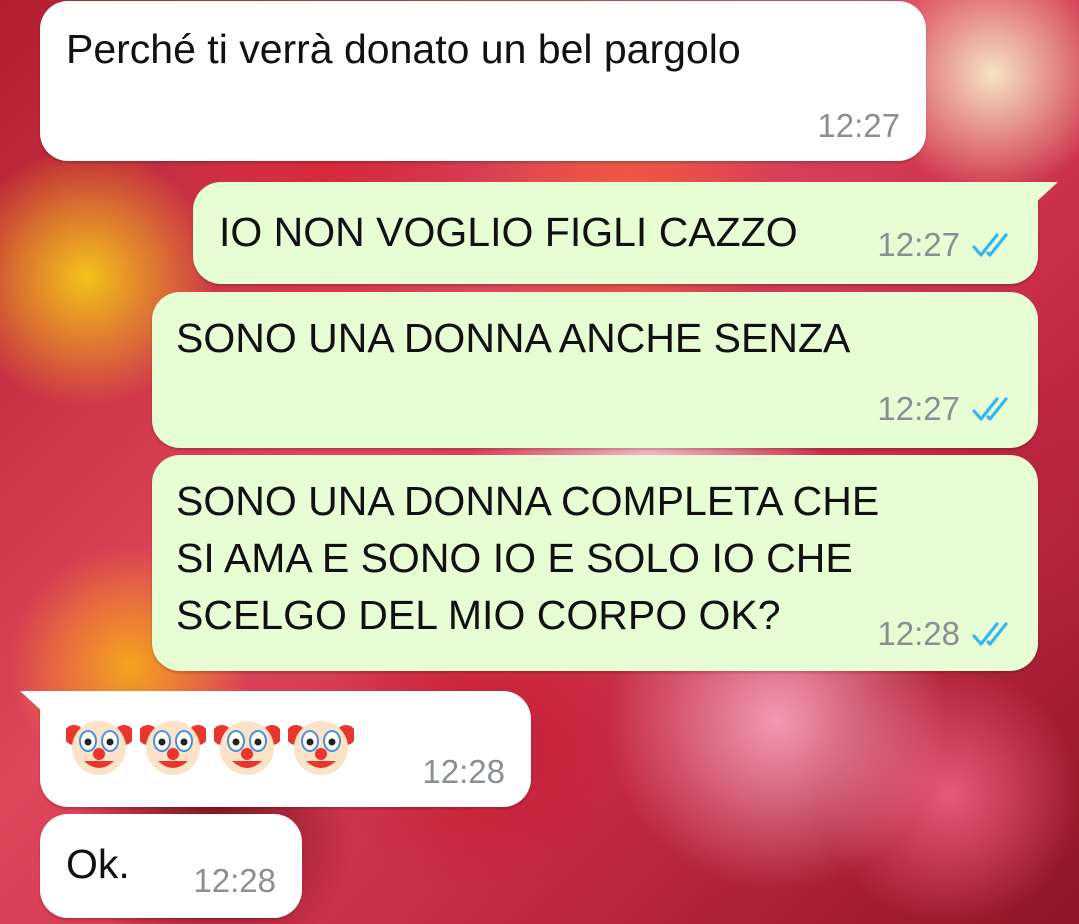  What do you see at coordinates (478, 615) in the screenshot?
I see `message-text-line: SCELGO DEL MIO CORPO OK?` at bounding box center [478, 615].